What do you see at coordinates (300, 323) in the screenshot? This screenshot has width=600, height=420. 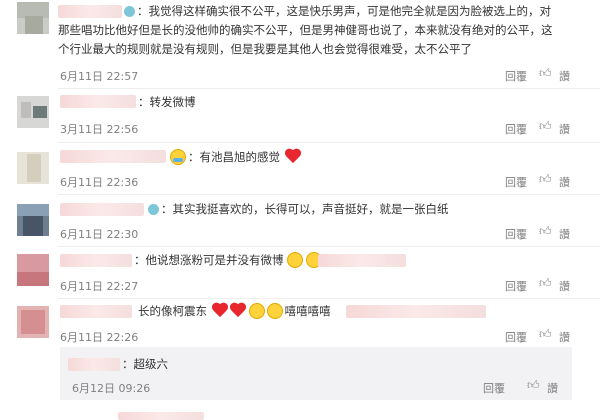 I see `comment-item: 长的像柯震东 嘻嘻嘻嘻 6月11日 22:26 回覆 👍︎ 讚` at bounding box center [300, 323].